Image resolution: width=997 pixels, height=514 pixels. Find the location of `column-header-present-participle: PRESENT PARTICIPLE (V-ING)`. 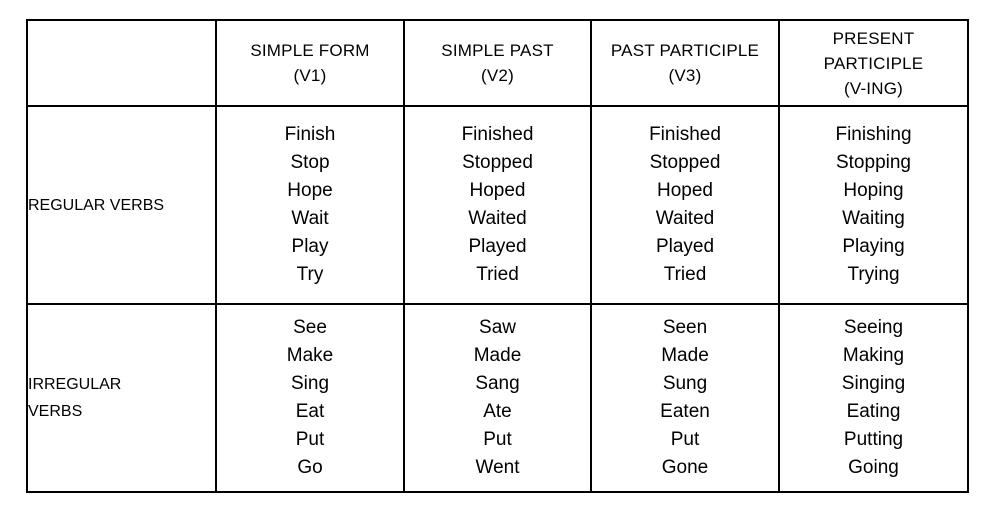

column-header-present-participle: PRESENT PARTICIPLE (V-ING) is located at coordinates (873, 63).